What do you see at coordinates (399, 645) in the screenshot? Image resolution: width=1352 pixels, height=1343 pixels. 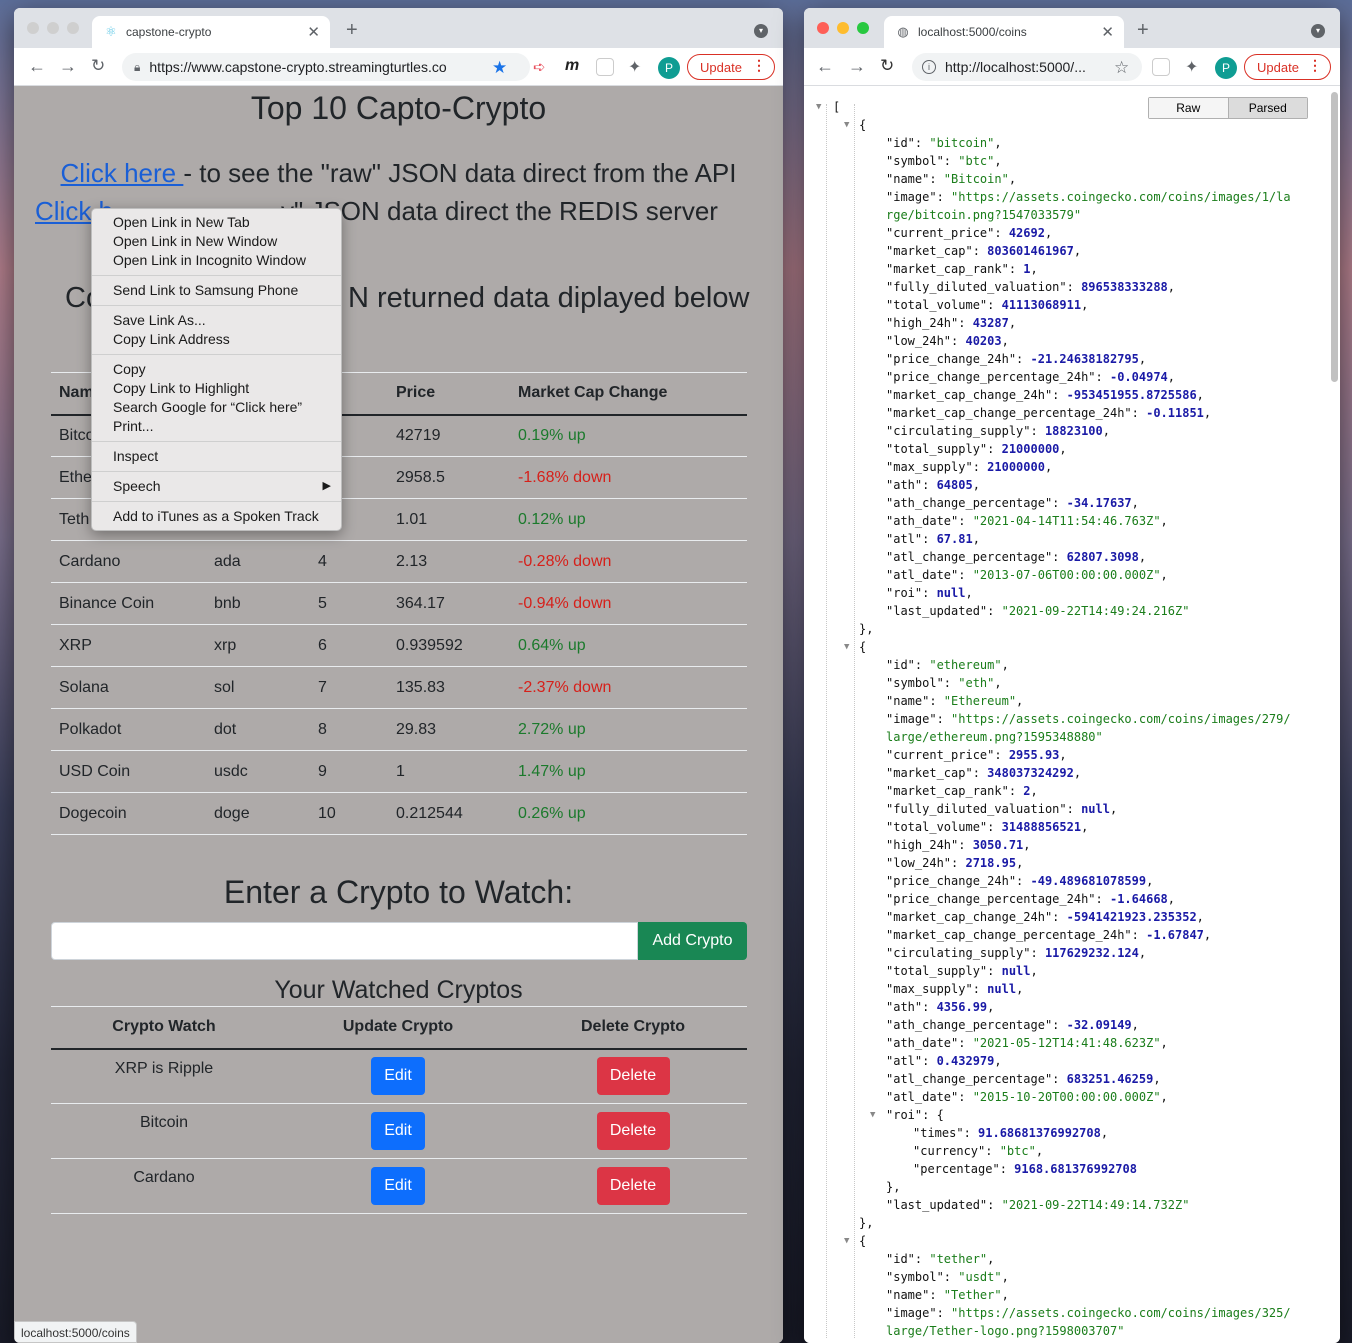 I see `market-row: XRP xrp 6 0.939592 0.64% up` at bounding box center [399, 645].